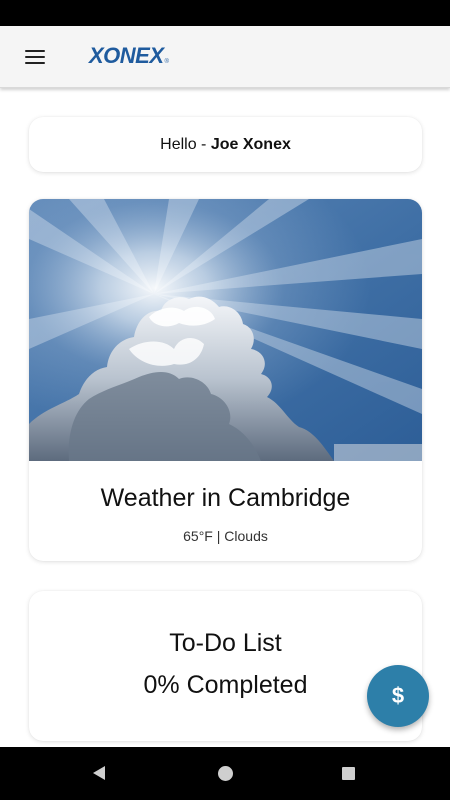 The height and width of the screenshot is (800, 450). I want to click on dollar-icon: $, so click(398, 695).